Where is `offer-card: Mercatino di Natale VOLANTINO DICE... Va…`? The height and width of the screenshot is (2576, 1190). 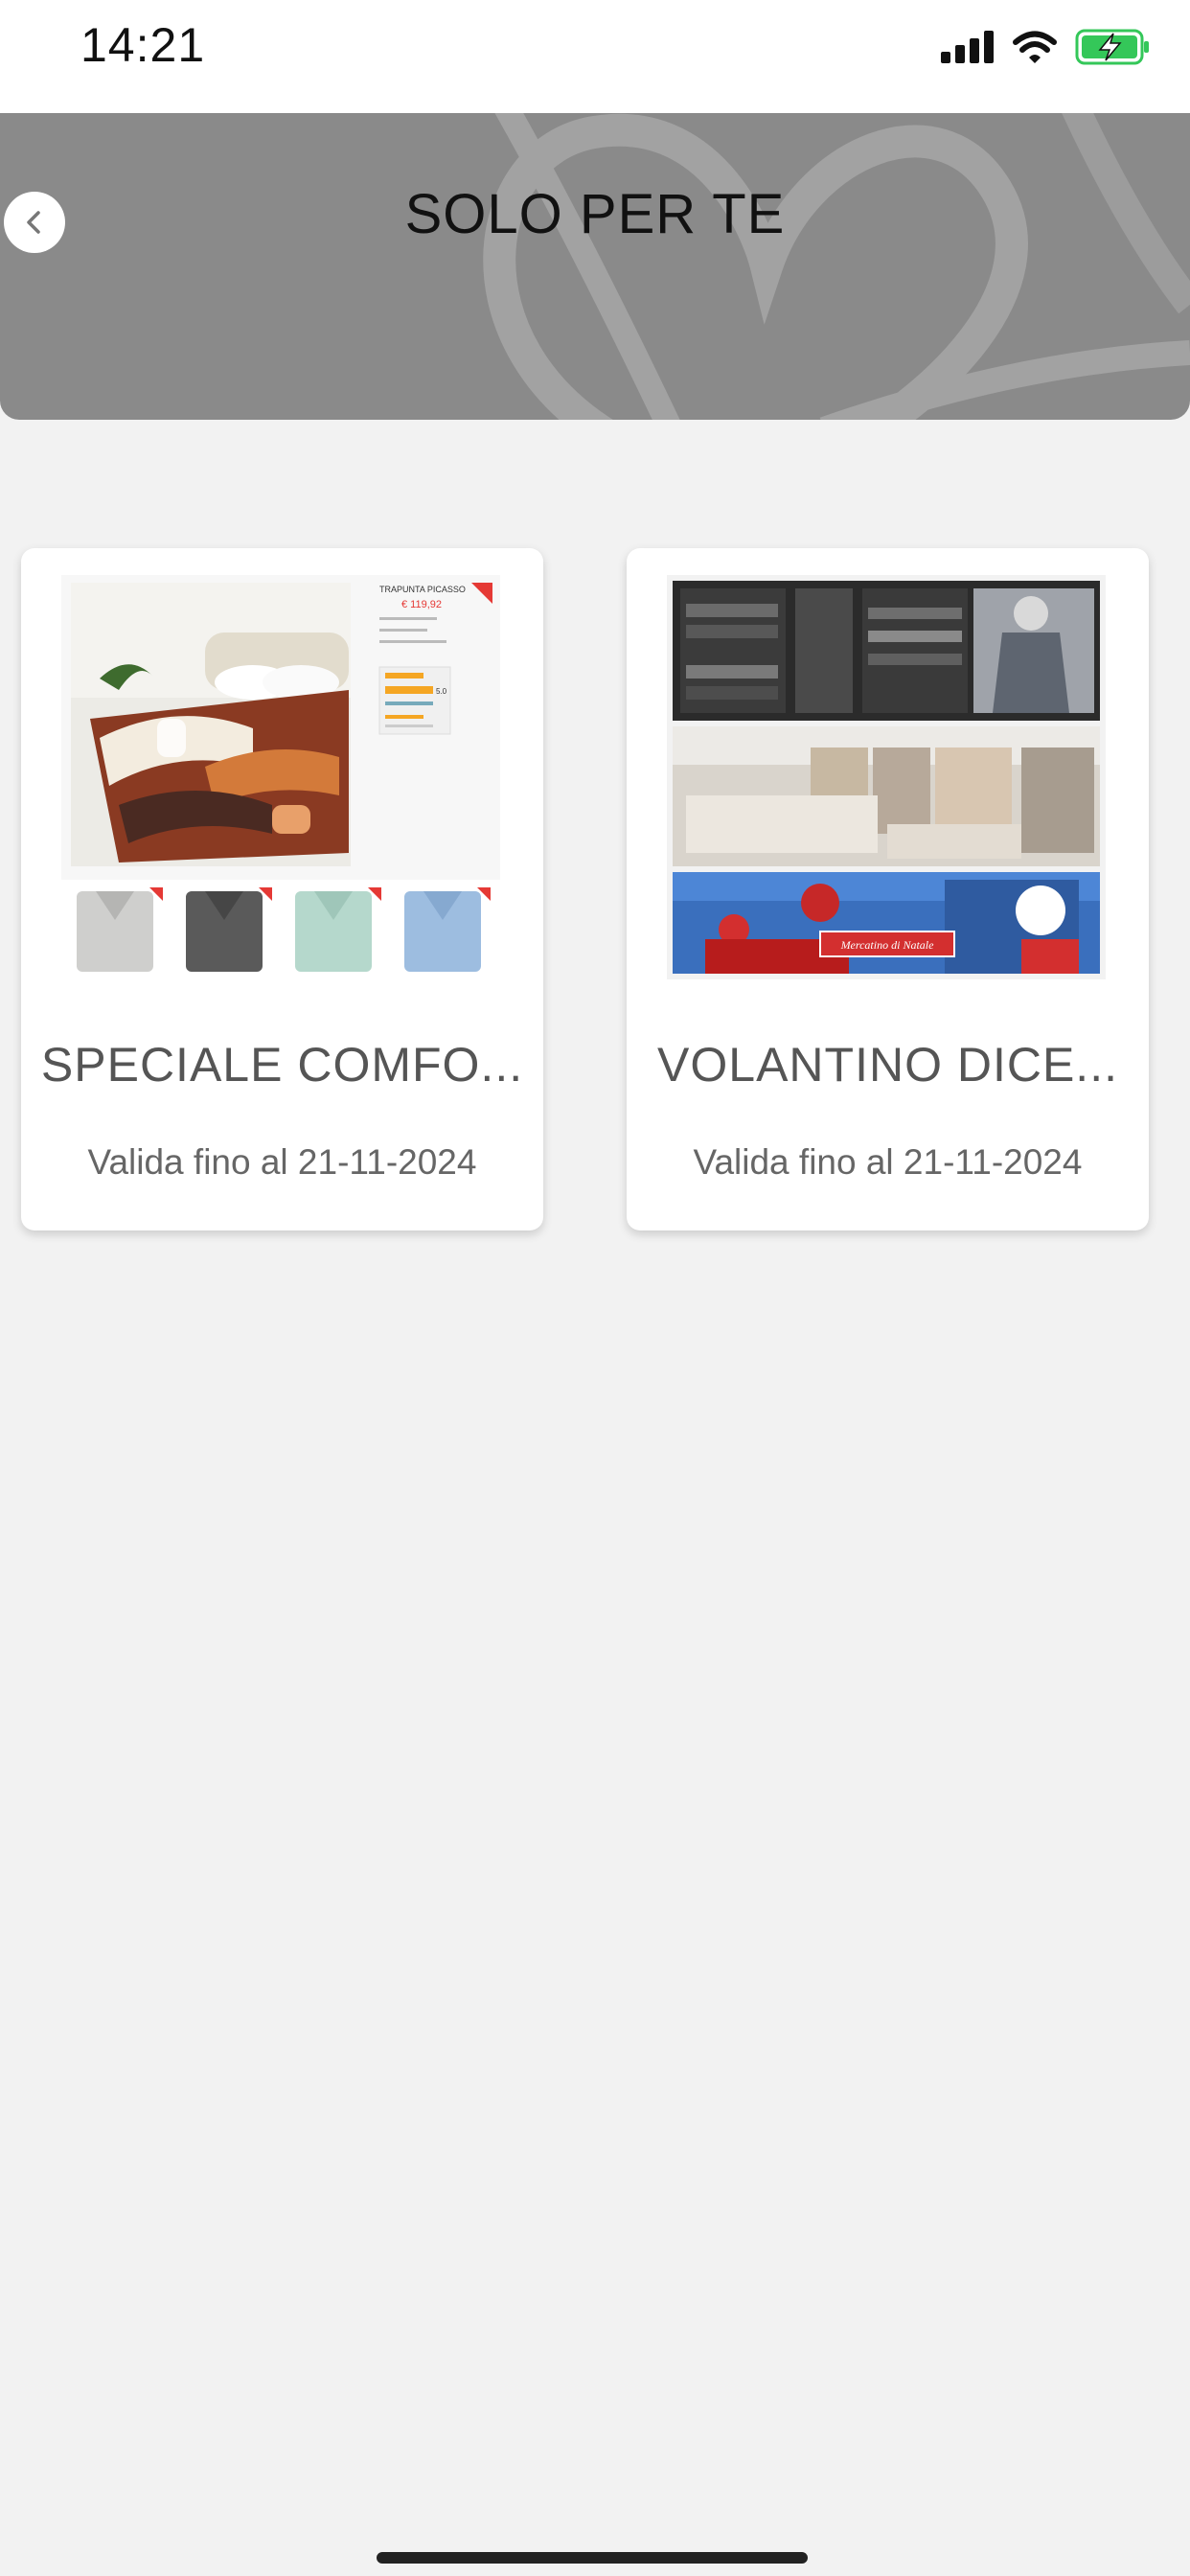 offer-card: Mercatino di Natale VOLANTINO DICE... Va… is located at coordinates (888, 889).